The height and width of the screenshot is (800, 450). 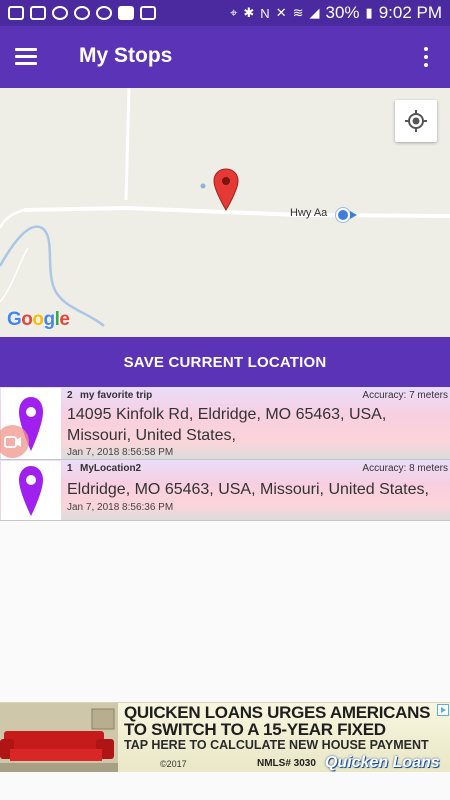 What do you see at coordinates (298, 12) in the screenshot?
I see `wifi-icon: ≋` at bounding box center [298, 12].